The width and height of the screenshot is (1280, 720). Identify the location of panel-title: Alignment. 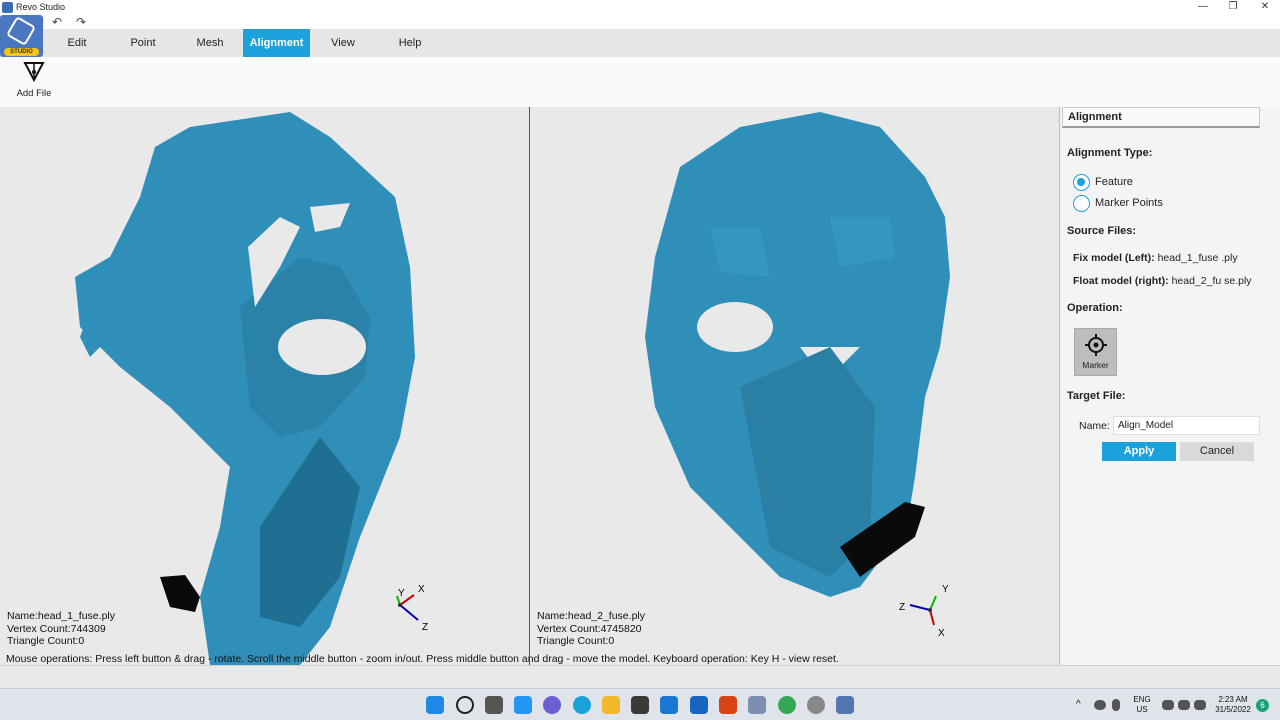
(1161, 117).